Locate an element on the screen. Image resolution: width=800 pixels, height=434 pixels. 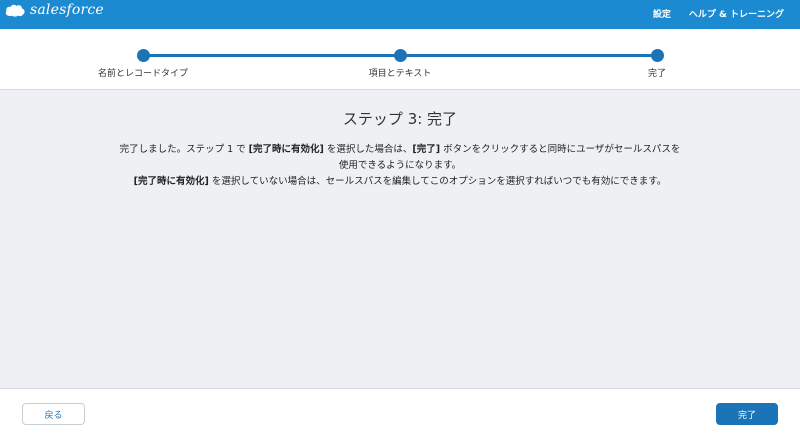
salesforce-logo: salesforce is located at coordinates (54, 10).